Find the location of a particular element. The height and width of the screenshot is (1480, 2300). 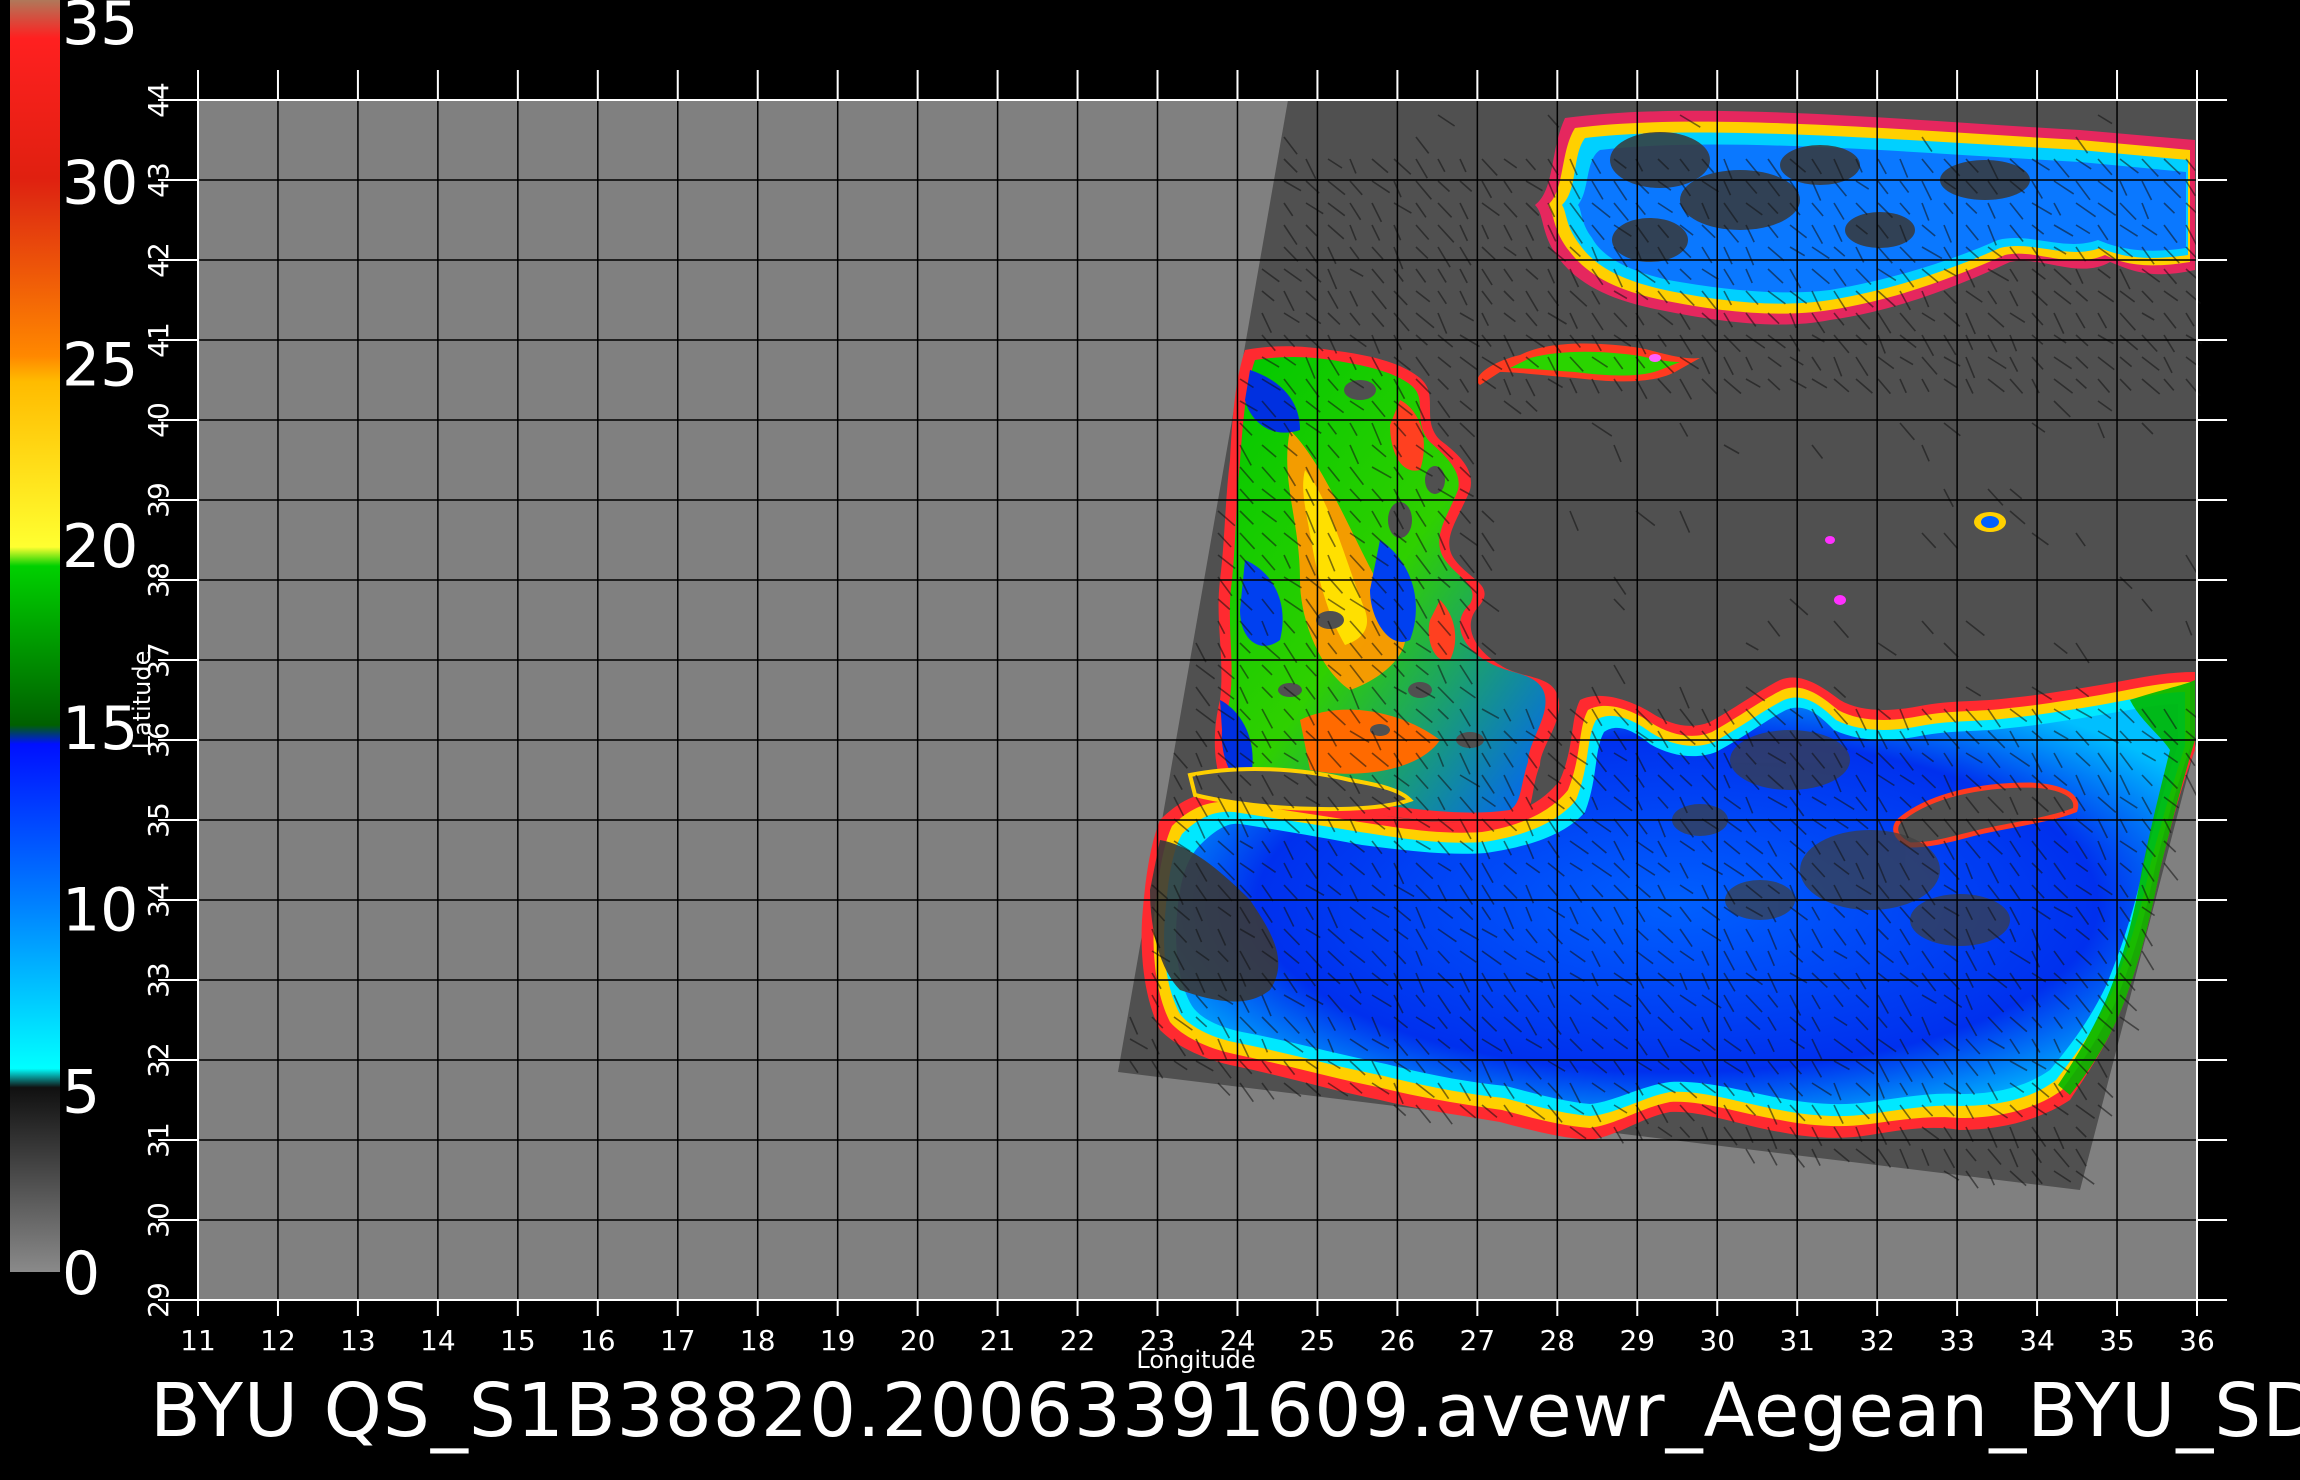

lat-tick-label: 42 is located at coordinates (158, 260).